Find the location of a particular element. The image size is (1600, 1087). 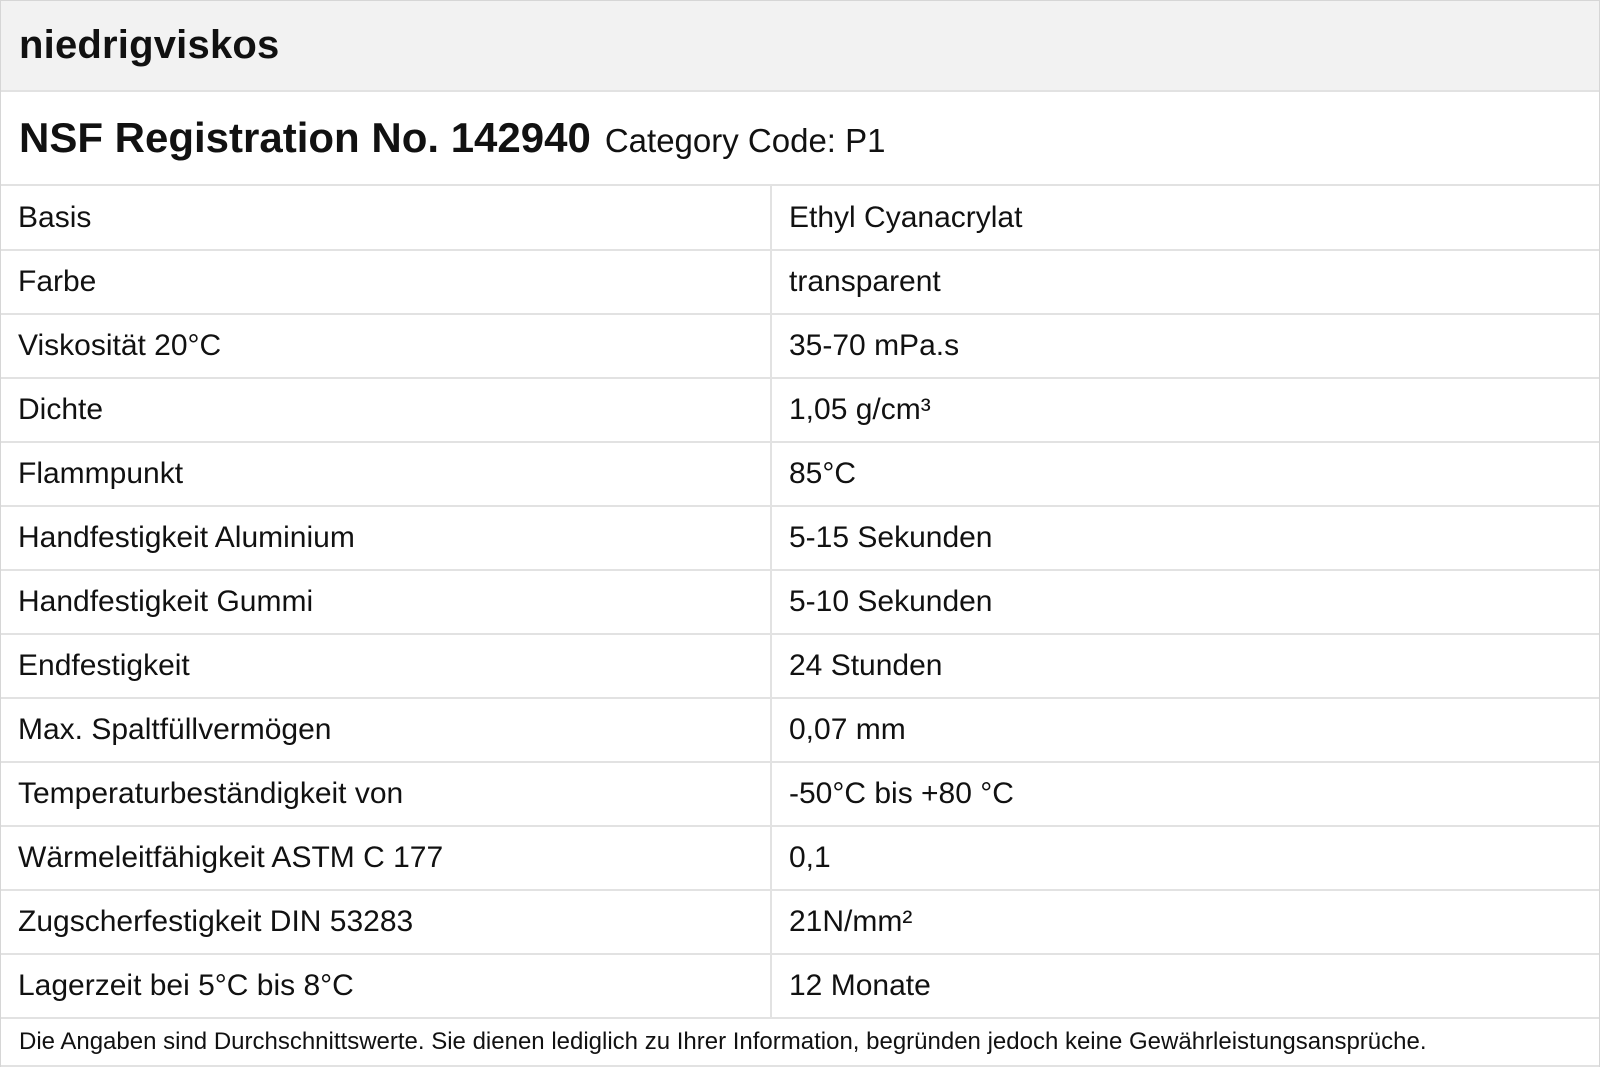

table-row: Flammpunkt 85°C is located at coordinates (800, 474).